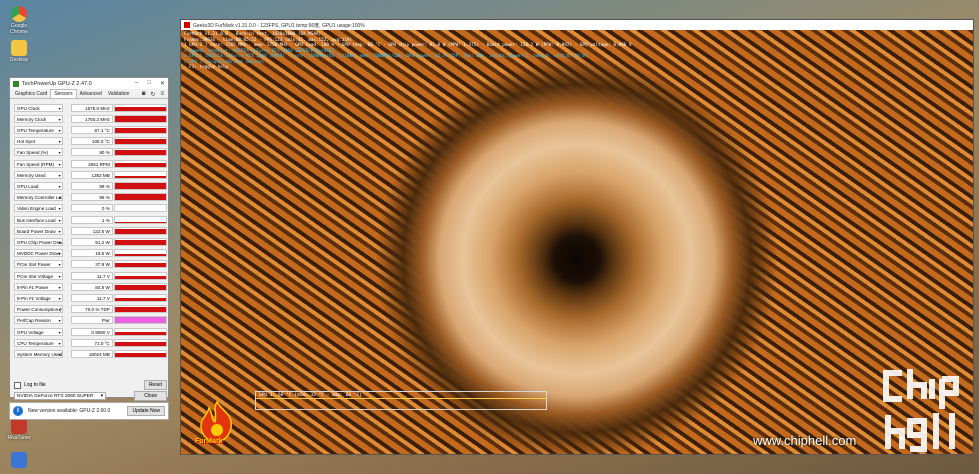 This screenshot has height=474, width=979. Describe the element at coordinates (18, 411) in the screenshot. I see `info-icon: i` at that location.